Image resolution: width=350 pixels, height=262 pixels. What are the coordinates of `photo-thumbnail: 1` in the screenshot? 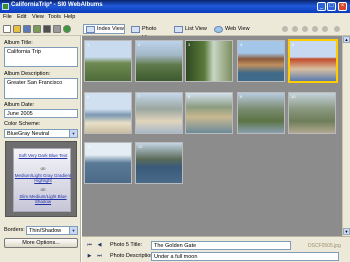 It's located at (108, 61).